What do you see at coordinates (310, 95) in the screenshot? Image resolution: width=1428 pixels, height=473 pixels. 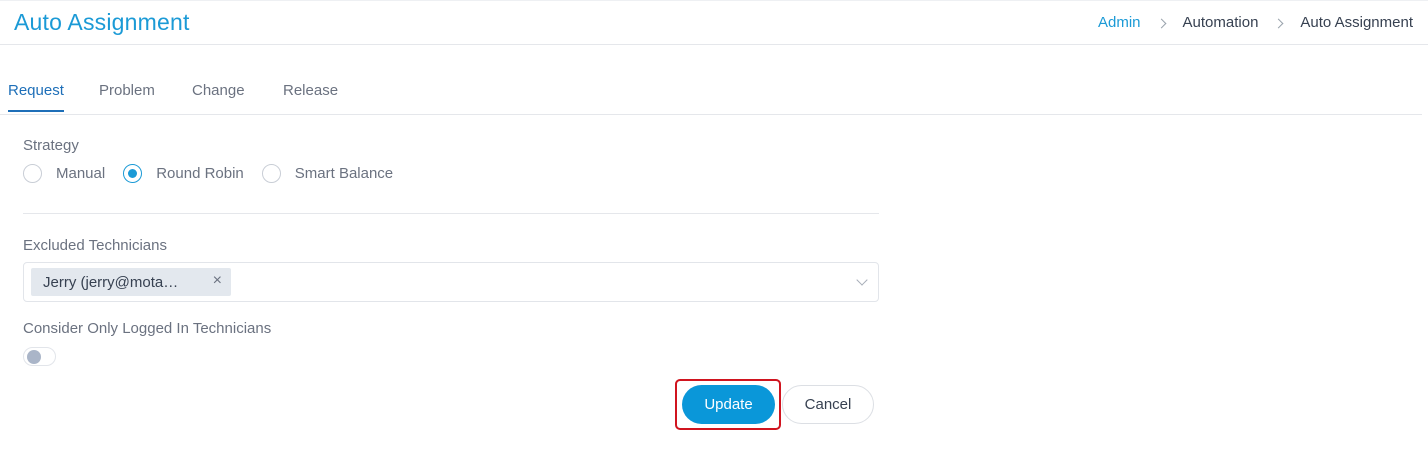 I see `tab-release: Release` at bounding box center [310, 95].